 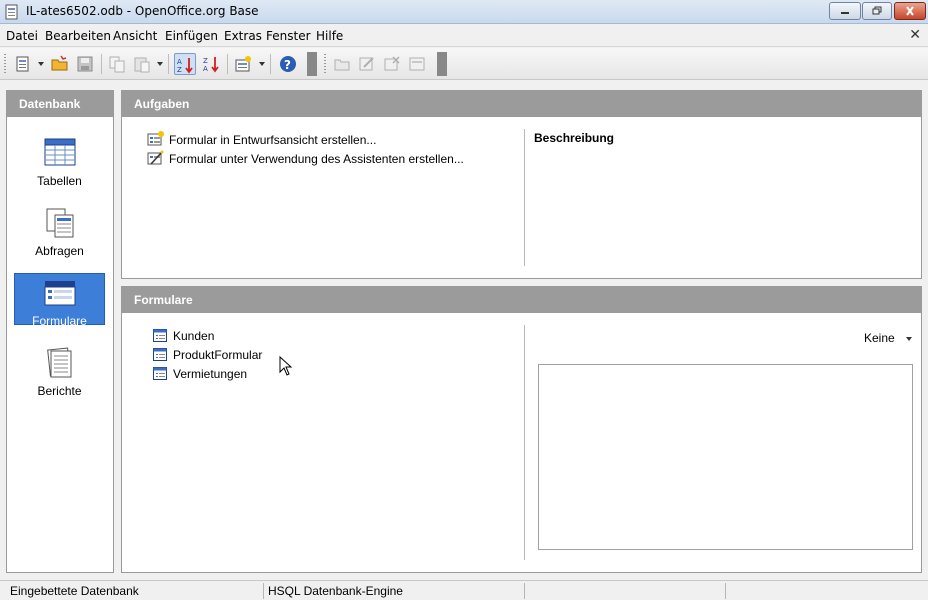 I want to click on open-db-object-button, so click(x=342, y=64).